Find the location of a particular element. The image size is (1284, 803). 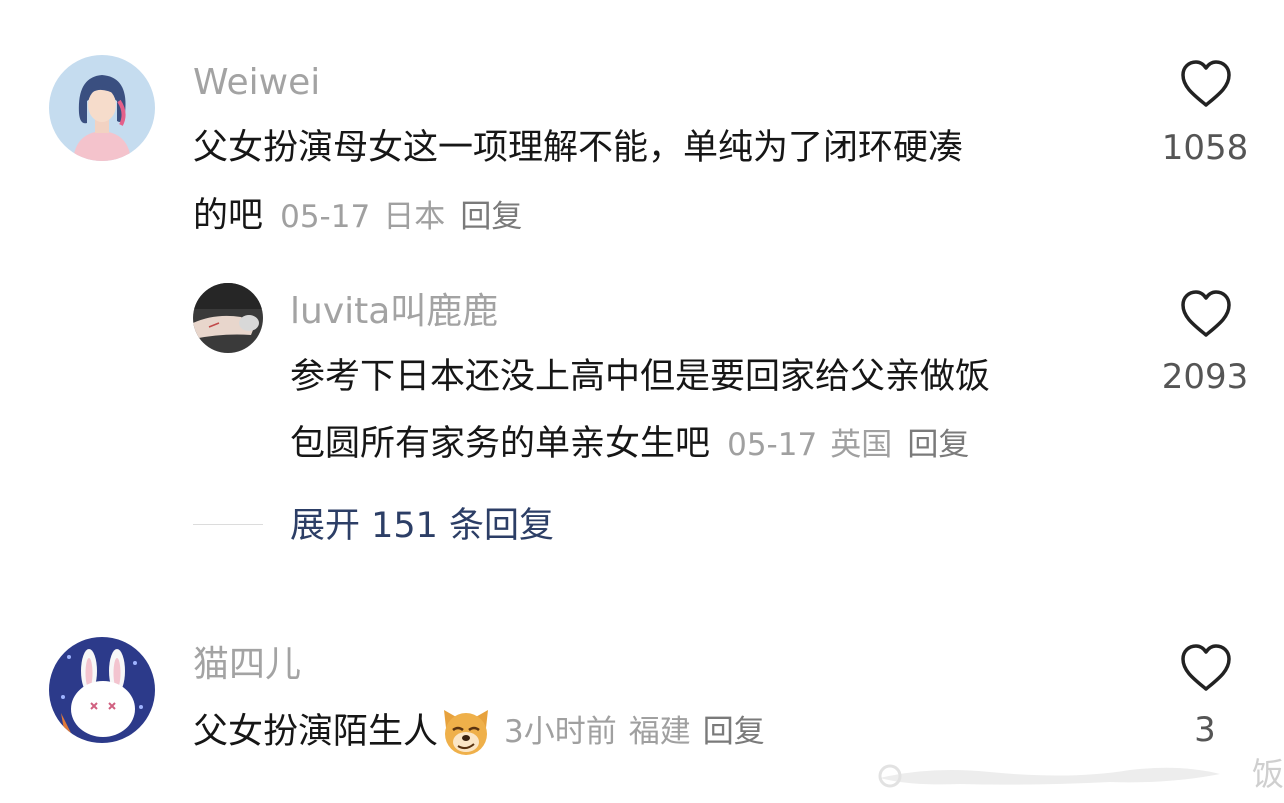

comment-second-line: 的吧 05-17 日本 回复 is located at coordinates (357, 219).